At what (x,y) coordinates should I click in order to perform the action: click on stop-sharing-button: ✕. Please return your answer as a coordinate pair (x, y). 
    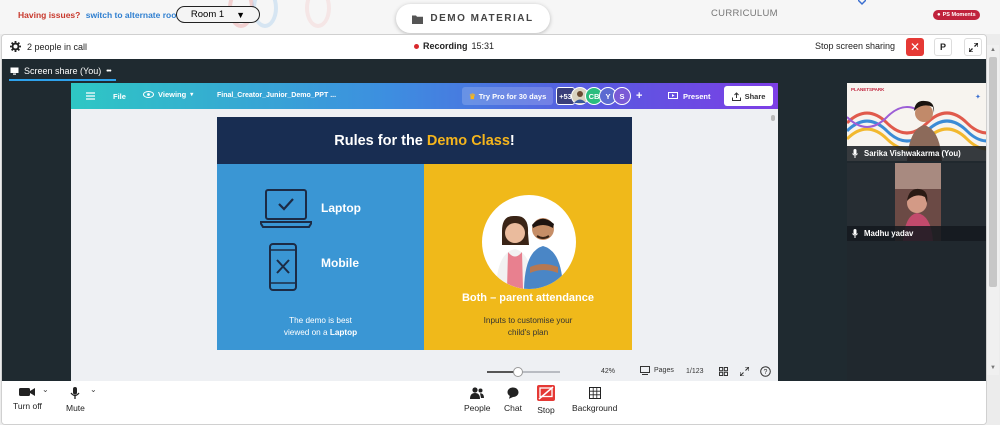
    Looking at the image, I should click on (915, 47).